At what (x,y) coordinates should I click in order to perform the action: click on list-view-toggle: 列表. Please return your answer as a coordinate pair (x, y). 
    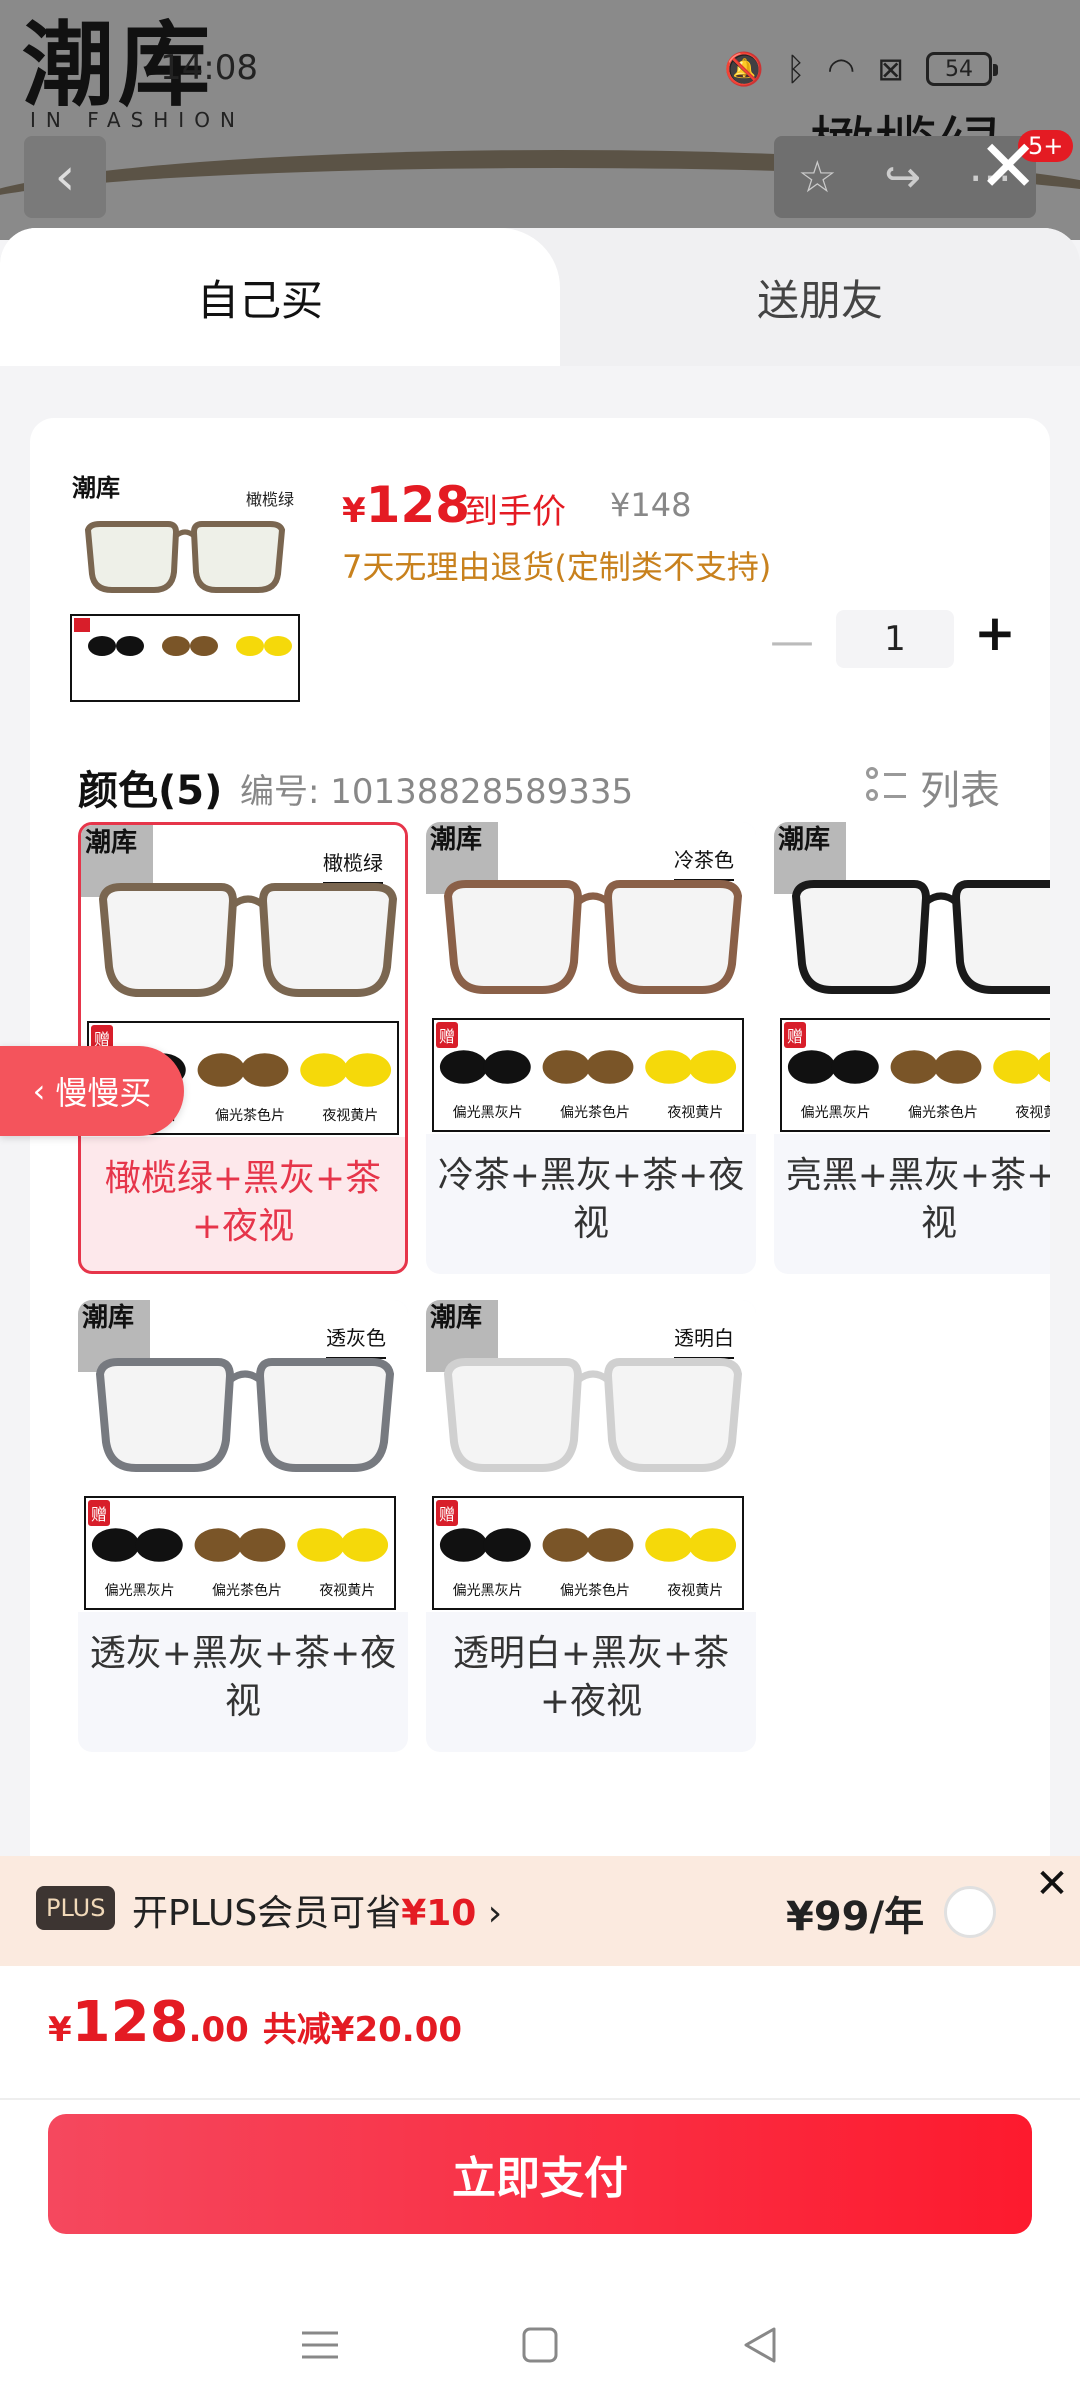
    Looking at the image, I should click on (933, 787).